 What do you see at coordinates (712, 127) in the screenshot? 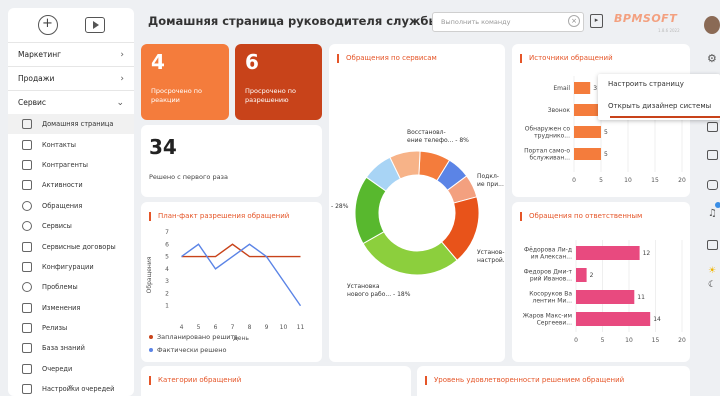
I see `feed-icon` at bounding box center [712, 127].